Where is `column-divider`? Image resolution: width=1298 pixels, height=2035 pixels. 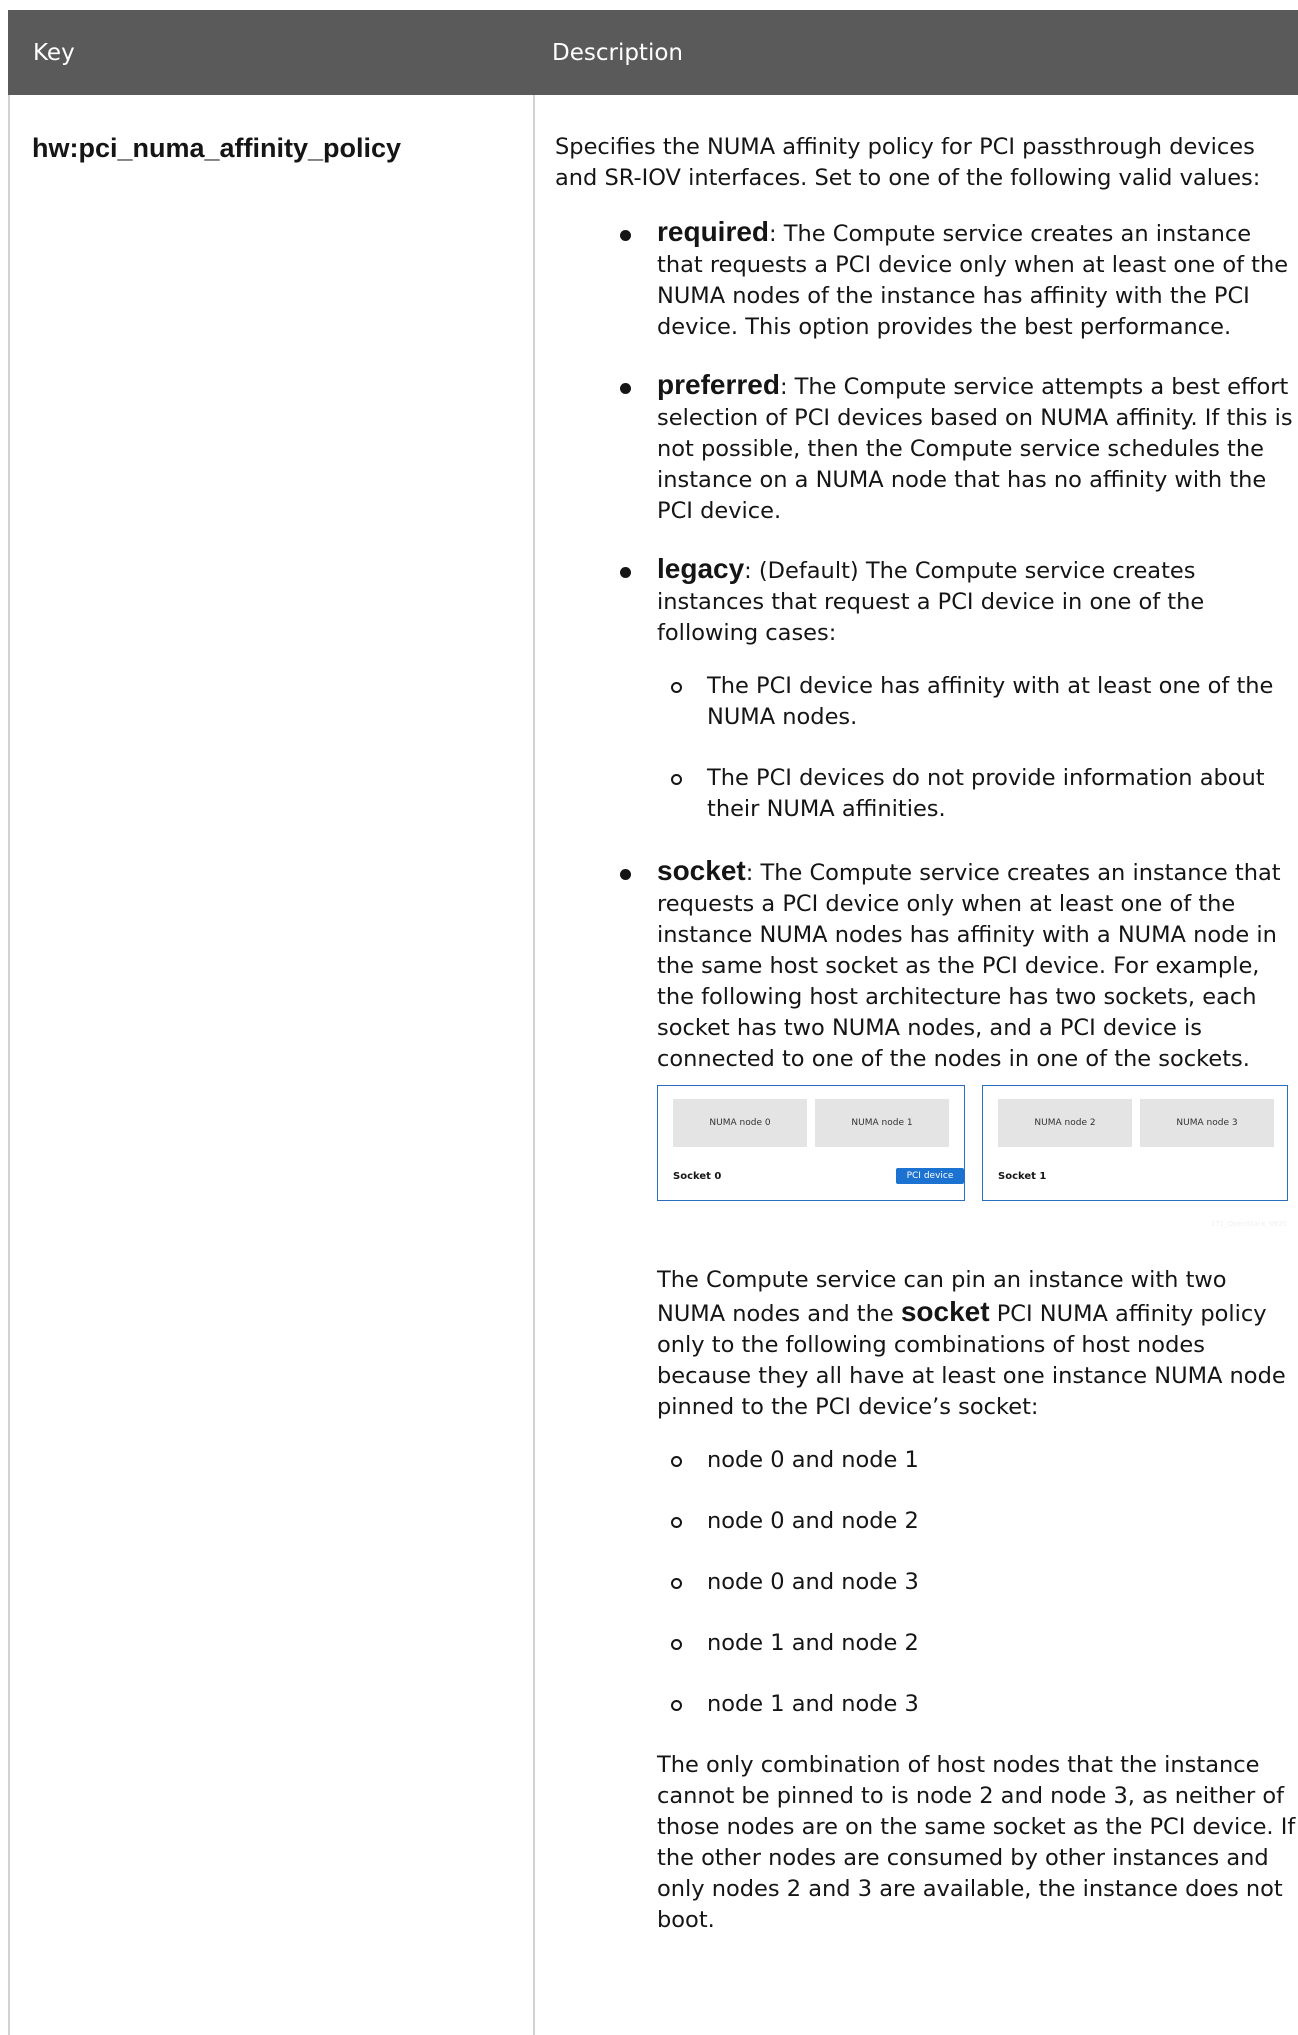 column-divider is located at coordinates (534, 1065).